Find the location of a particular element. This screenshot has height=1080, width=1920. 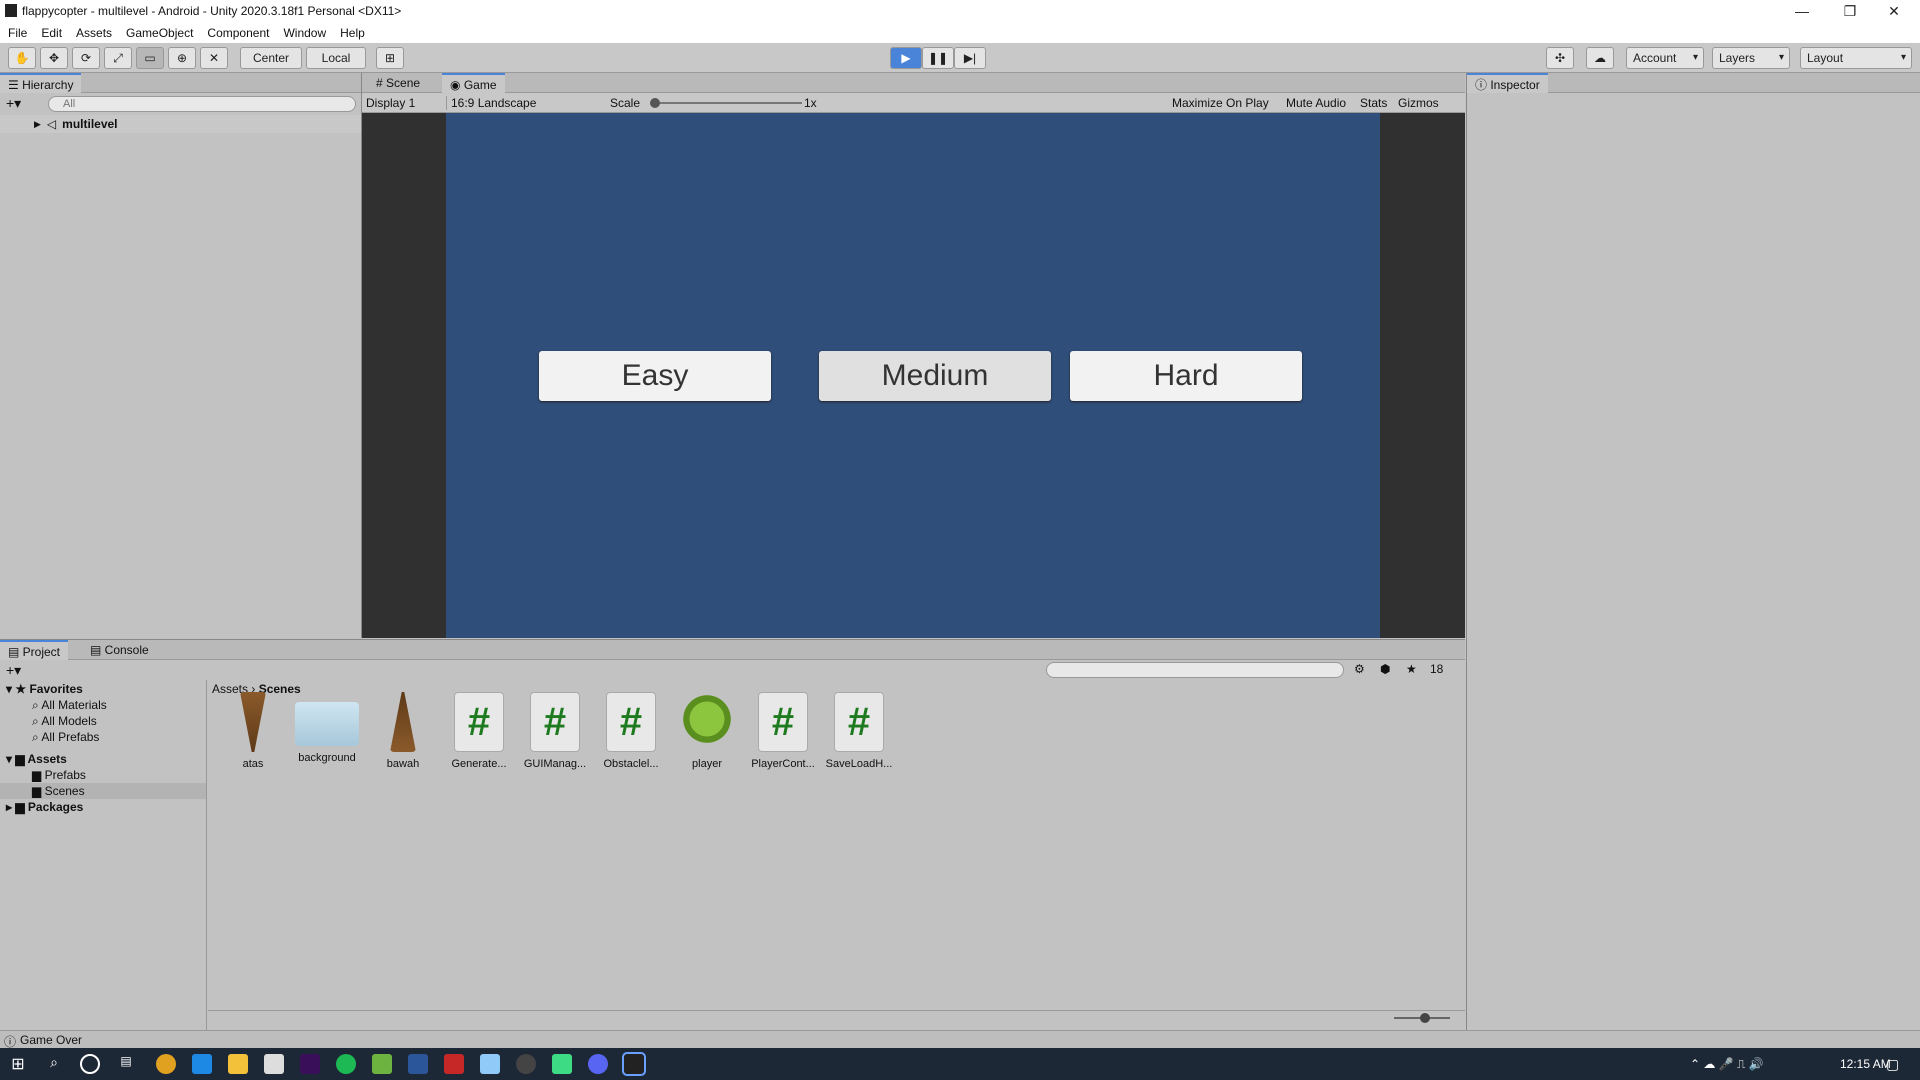

layout-dropdown: Layout is located at coordinates (1856, 58).